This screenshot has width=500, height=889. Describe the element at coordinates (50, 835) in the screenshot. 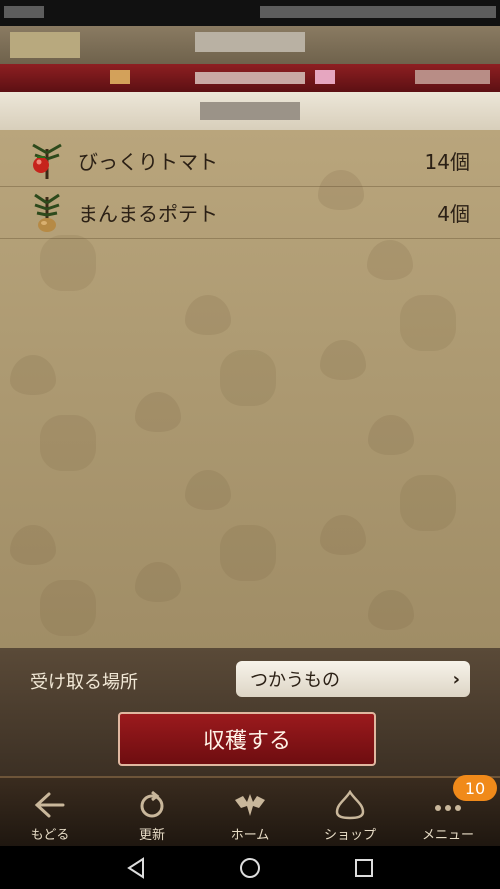

I see `nav-back-label: もどる` at that location.